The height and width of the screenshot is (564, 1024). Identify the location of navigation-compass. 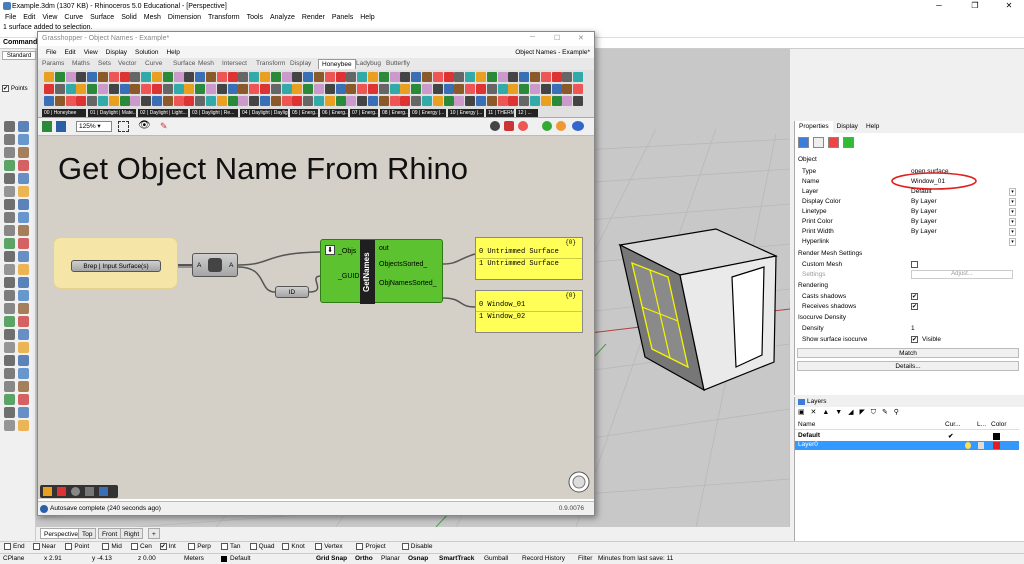
(579, 482).